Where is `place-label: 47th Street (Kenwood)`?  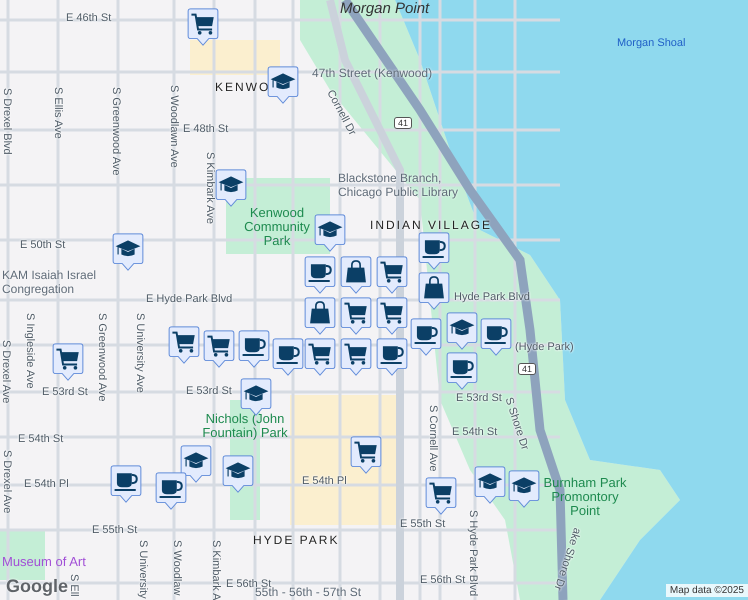
place-label: 47th Street (Kenwood) is located at coordinates (373, 73).